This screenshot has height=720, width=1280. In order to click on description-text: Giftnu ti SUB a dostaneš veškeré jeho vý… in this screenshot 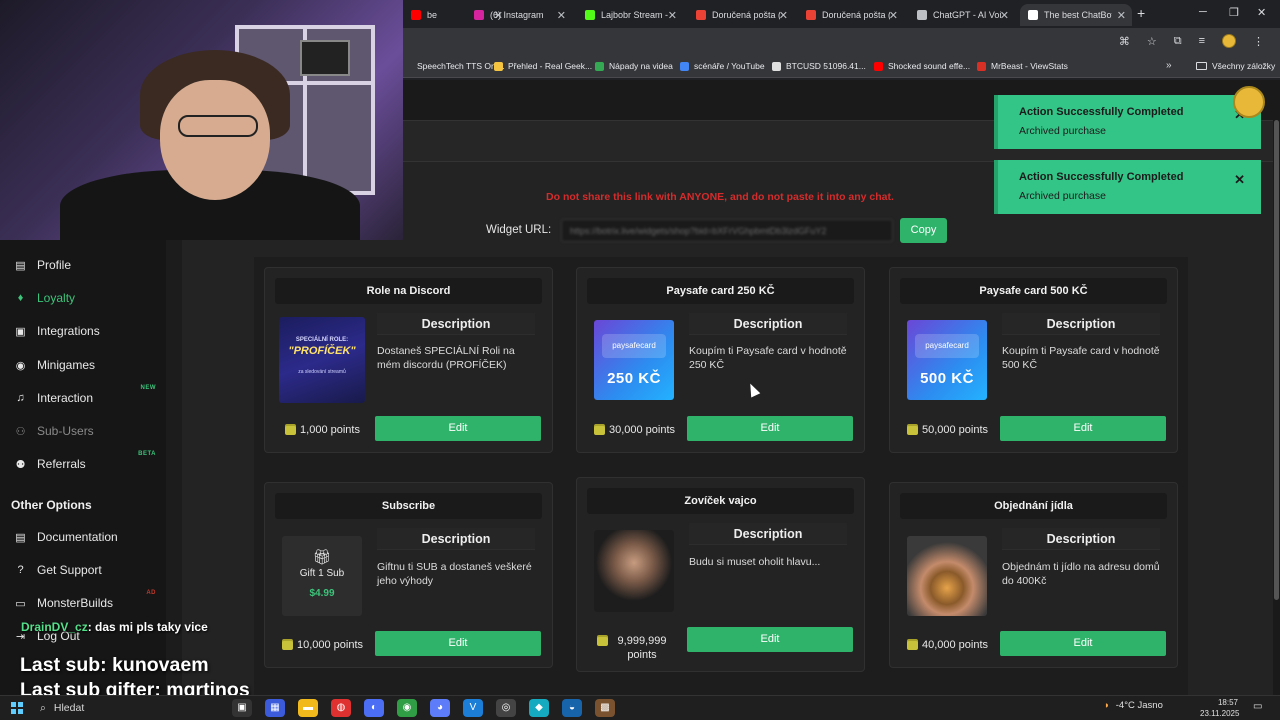, I will do `click(454, 574)`.